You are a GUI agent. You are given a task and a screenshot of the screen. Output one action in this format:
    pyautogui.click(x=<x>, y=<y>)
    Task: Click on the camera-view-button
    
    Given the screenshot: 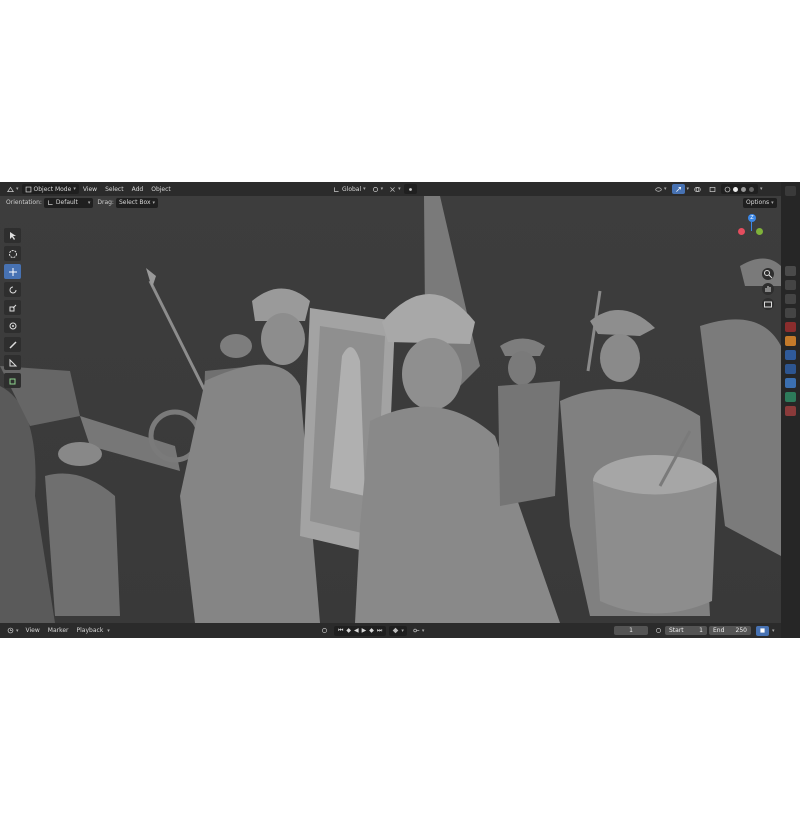 What is the action you would take?
    pyautogui.click(x=768, y=304)
    